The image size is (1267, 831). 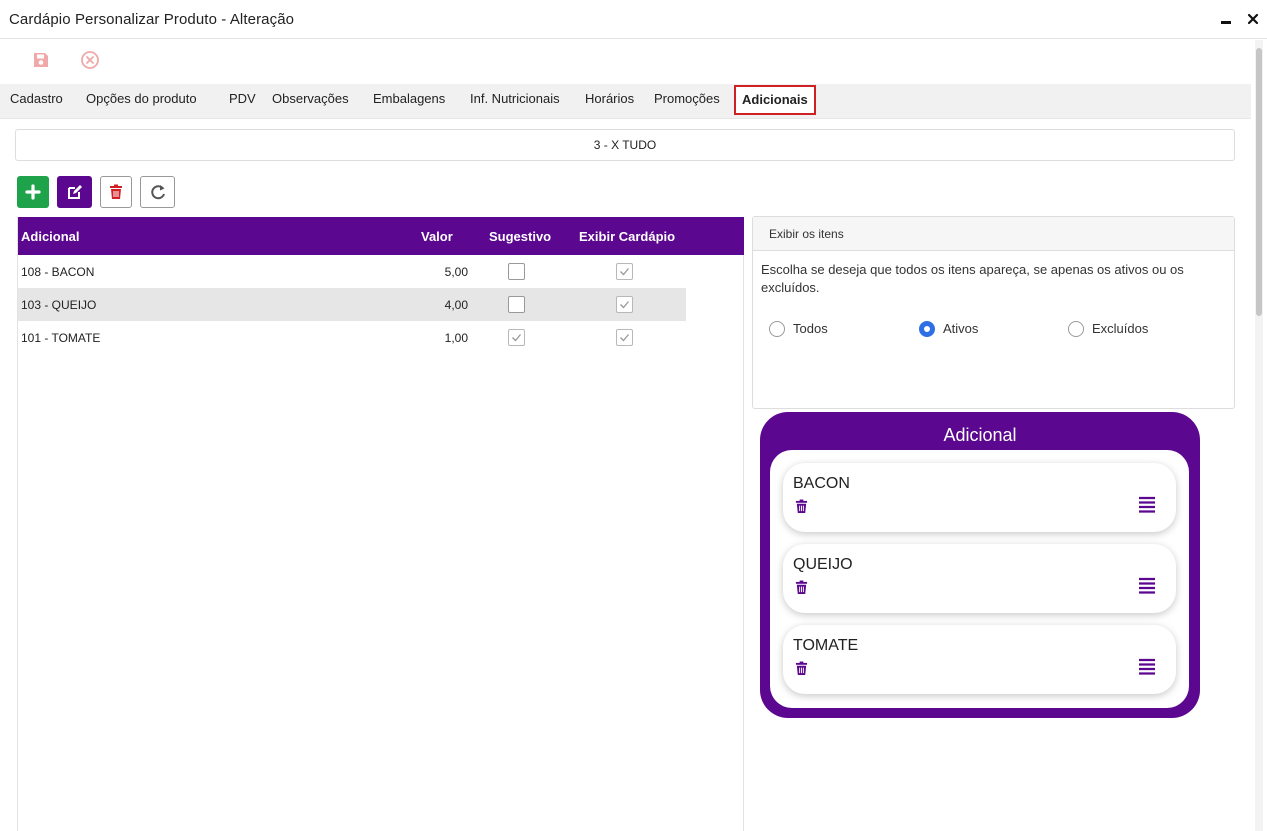 I want to click on close-button, so click(x=1253, y=19).